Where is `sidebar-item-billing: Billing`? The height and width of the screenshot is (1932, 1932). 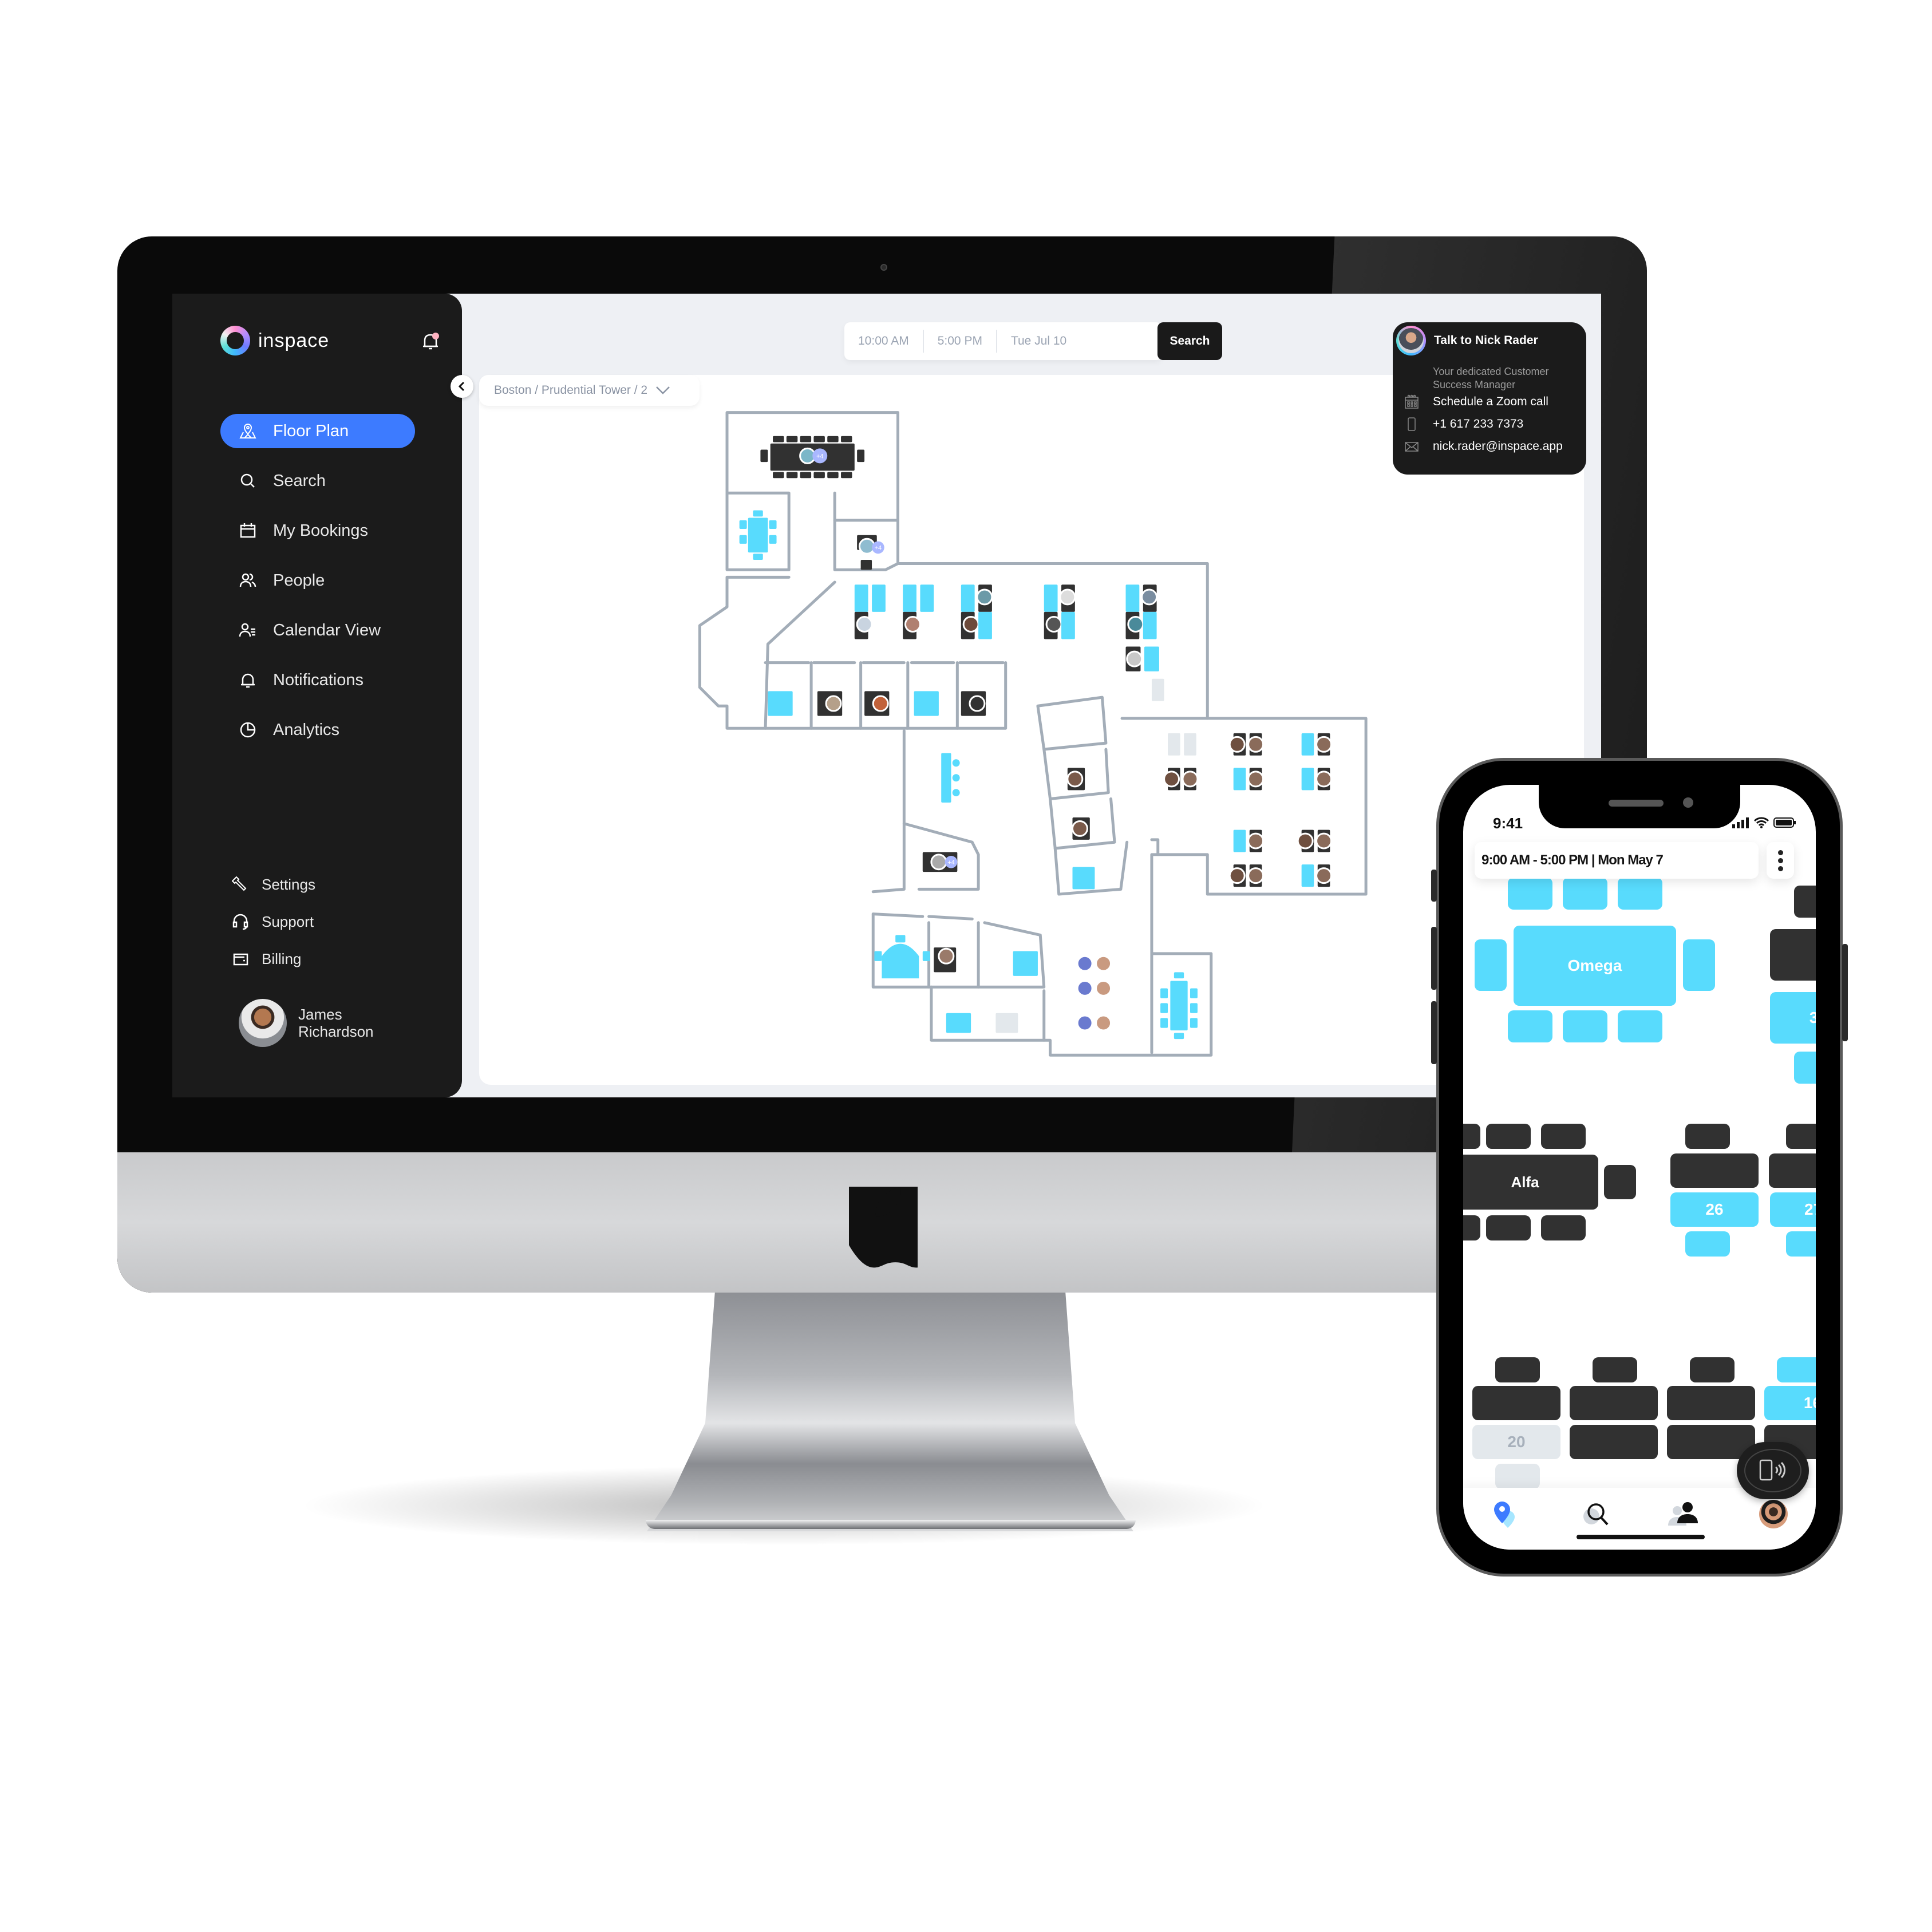
sidebar-item-billing: Billing is located at coordinates (273, 958).